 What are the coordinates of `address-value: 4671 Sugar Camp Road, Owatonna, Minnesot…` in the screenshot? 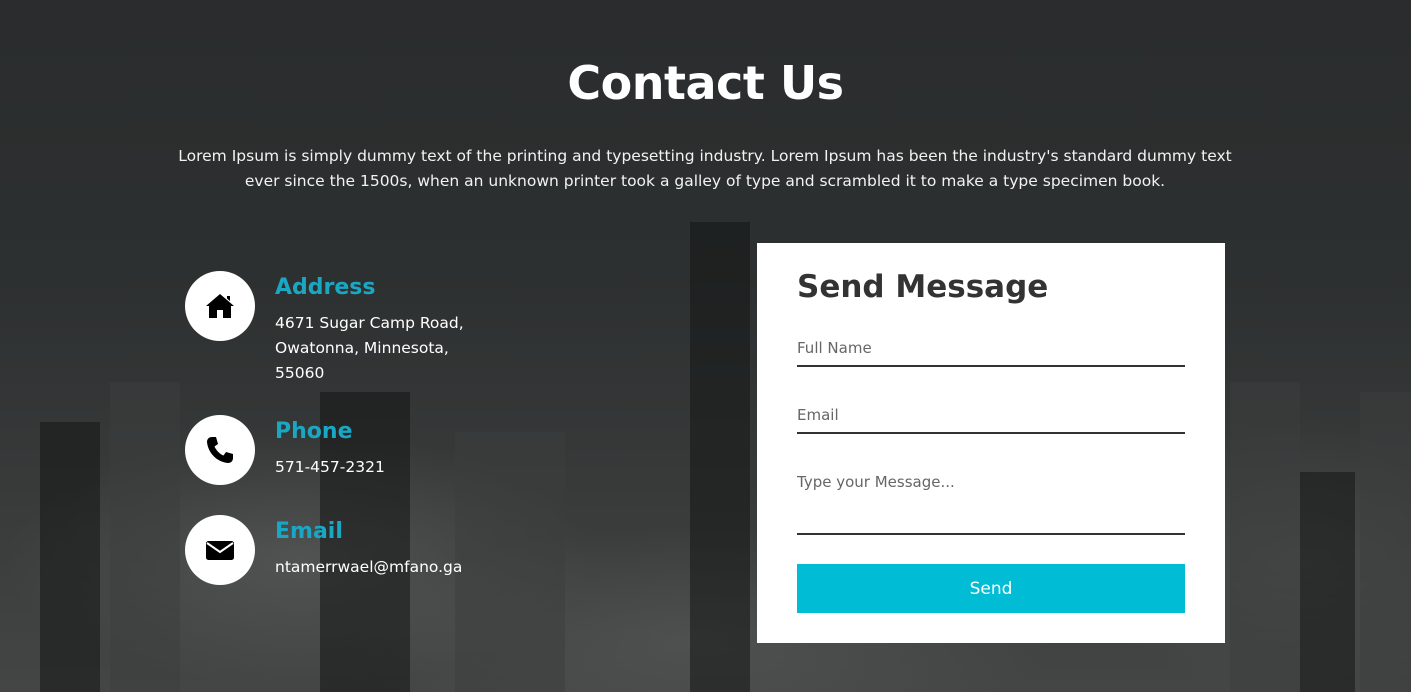 It's located at (369, 348).